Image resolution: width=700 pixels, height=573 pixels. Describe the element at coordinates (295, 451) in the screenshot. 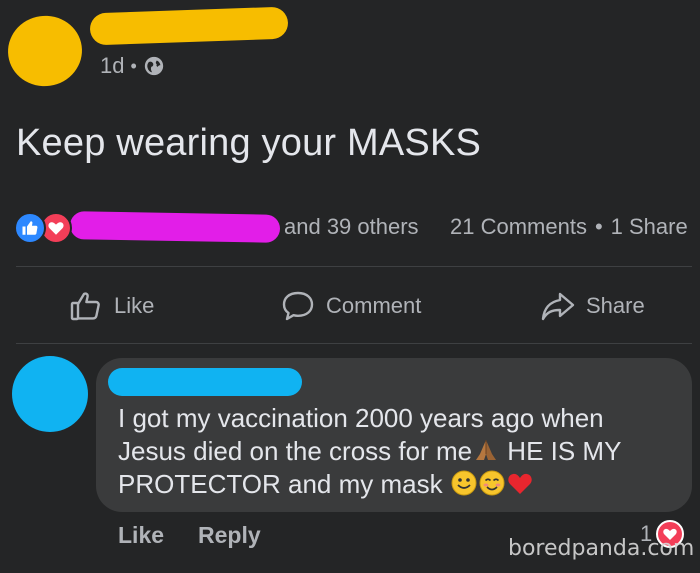

I see `comment-line-2-start: Jesus died on the cross for me` at that location.